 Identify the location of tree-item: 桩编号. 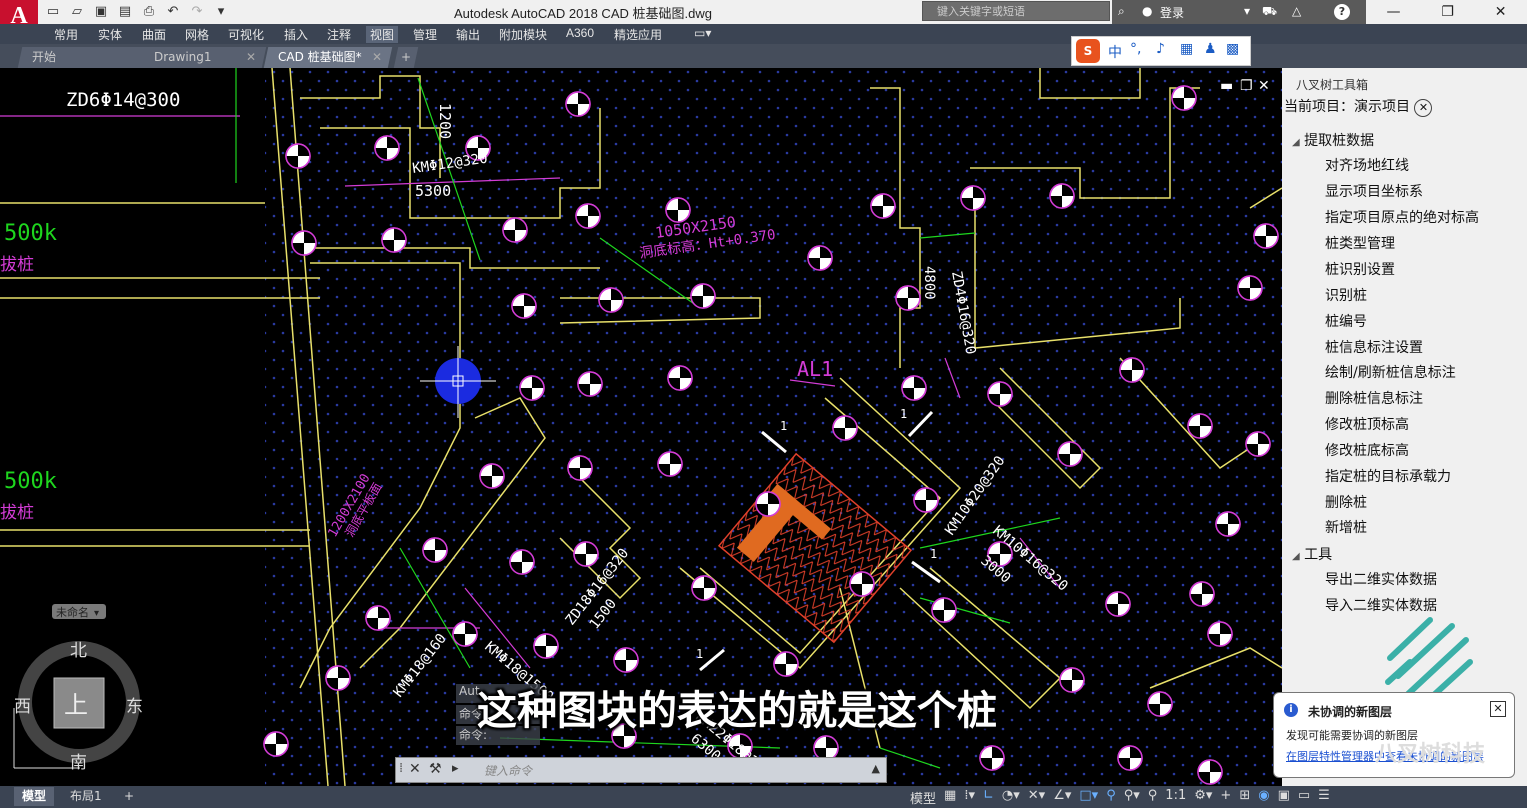
(1346, 321).